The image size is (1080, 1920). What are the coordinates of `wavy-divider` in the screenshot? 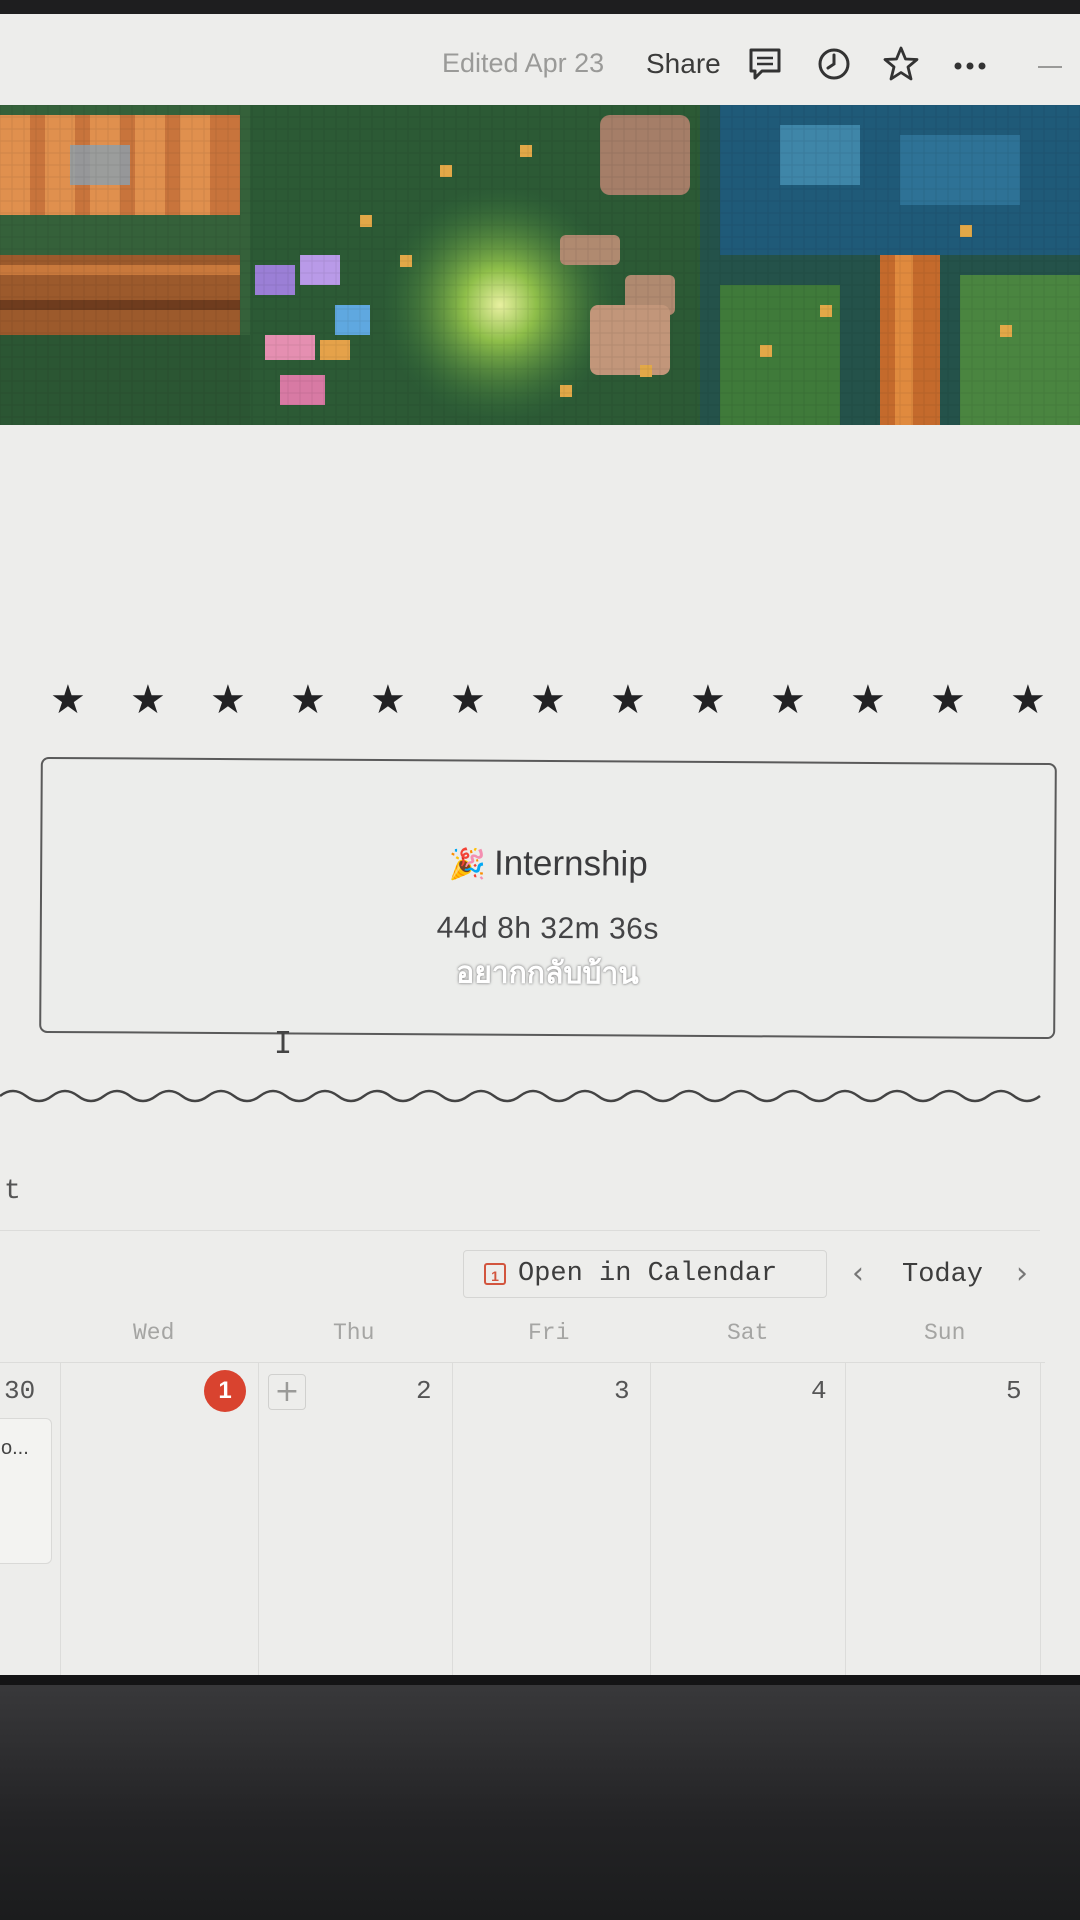 It's located at (520, 1096).